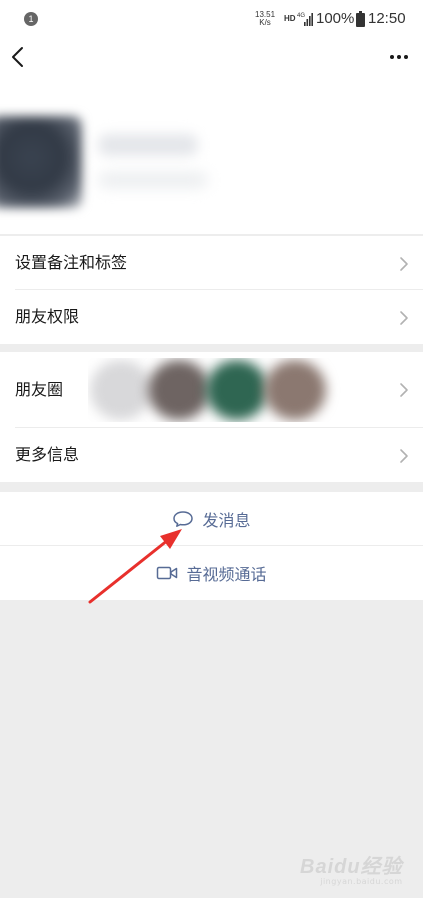  I want to click on remark-tags-row: 设置备注和标签, so click(211, 263).